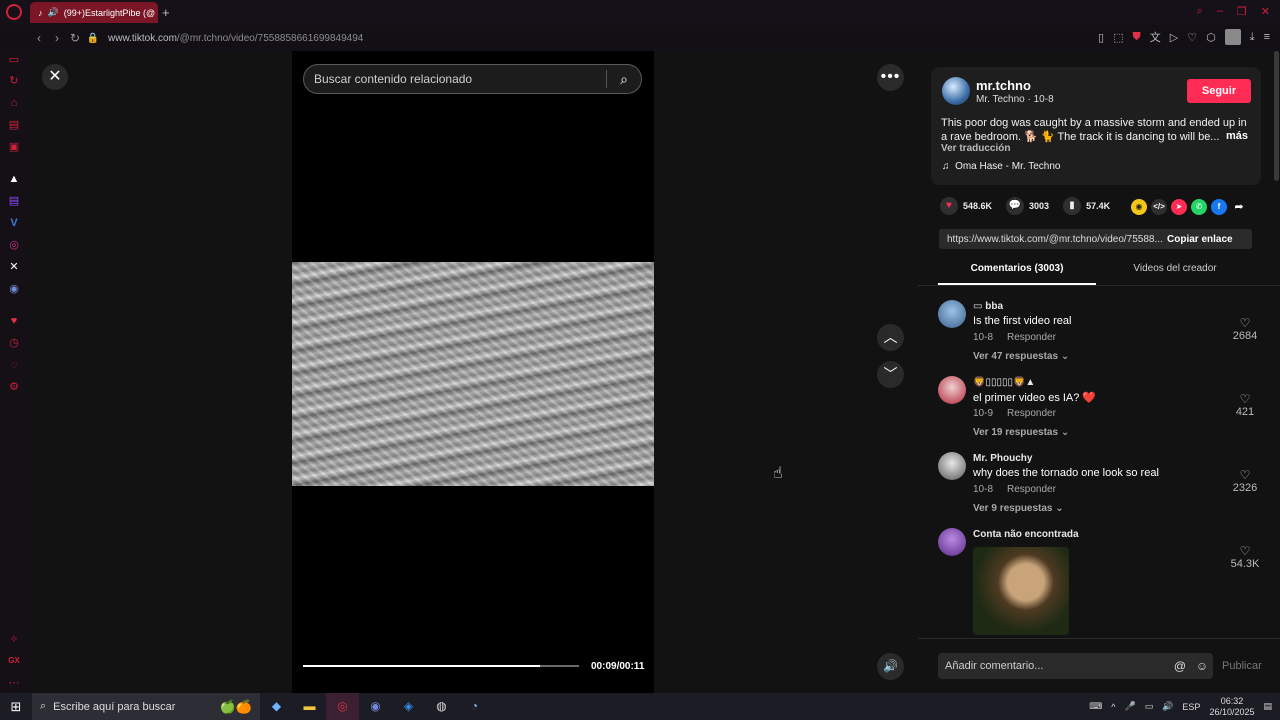  What do you see at coordinates (14, 103) in the screenshot?
I see `sidebar-store-icon: ⌂` at bounding box center [14, 103].